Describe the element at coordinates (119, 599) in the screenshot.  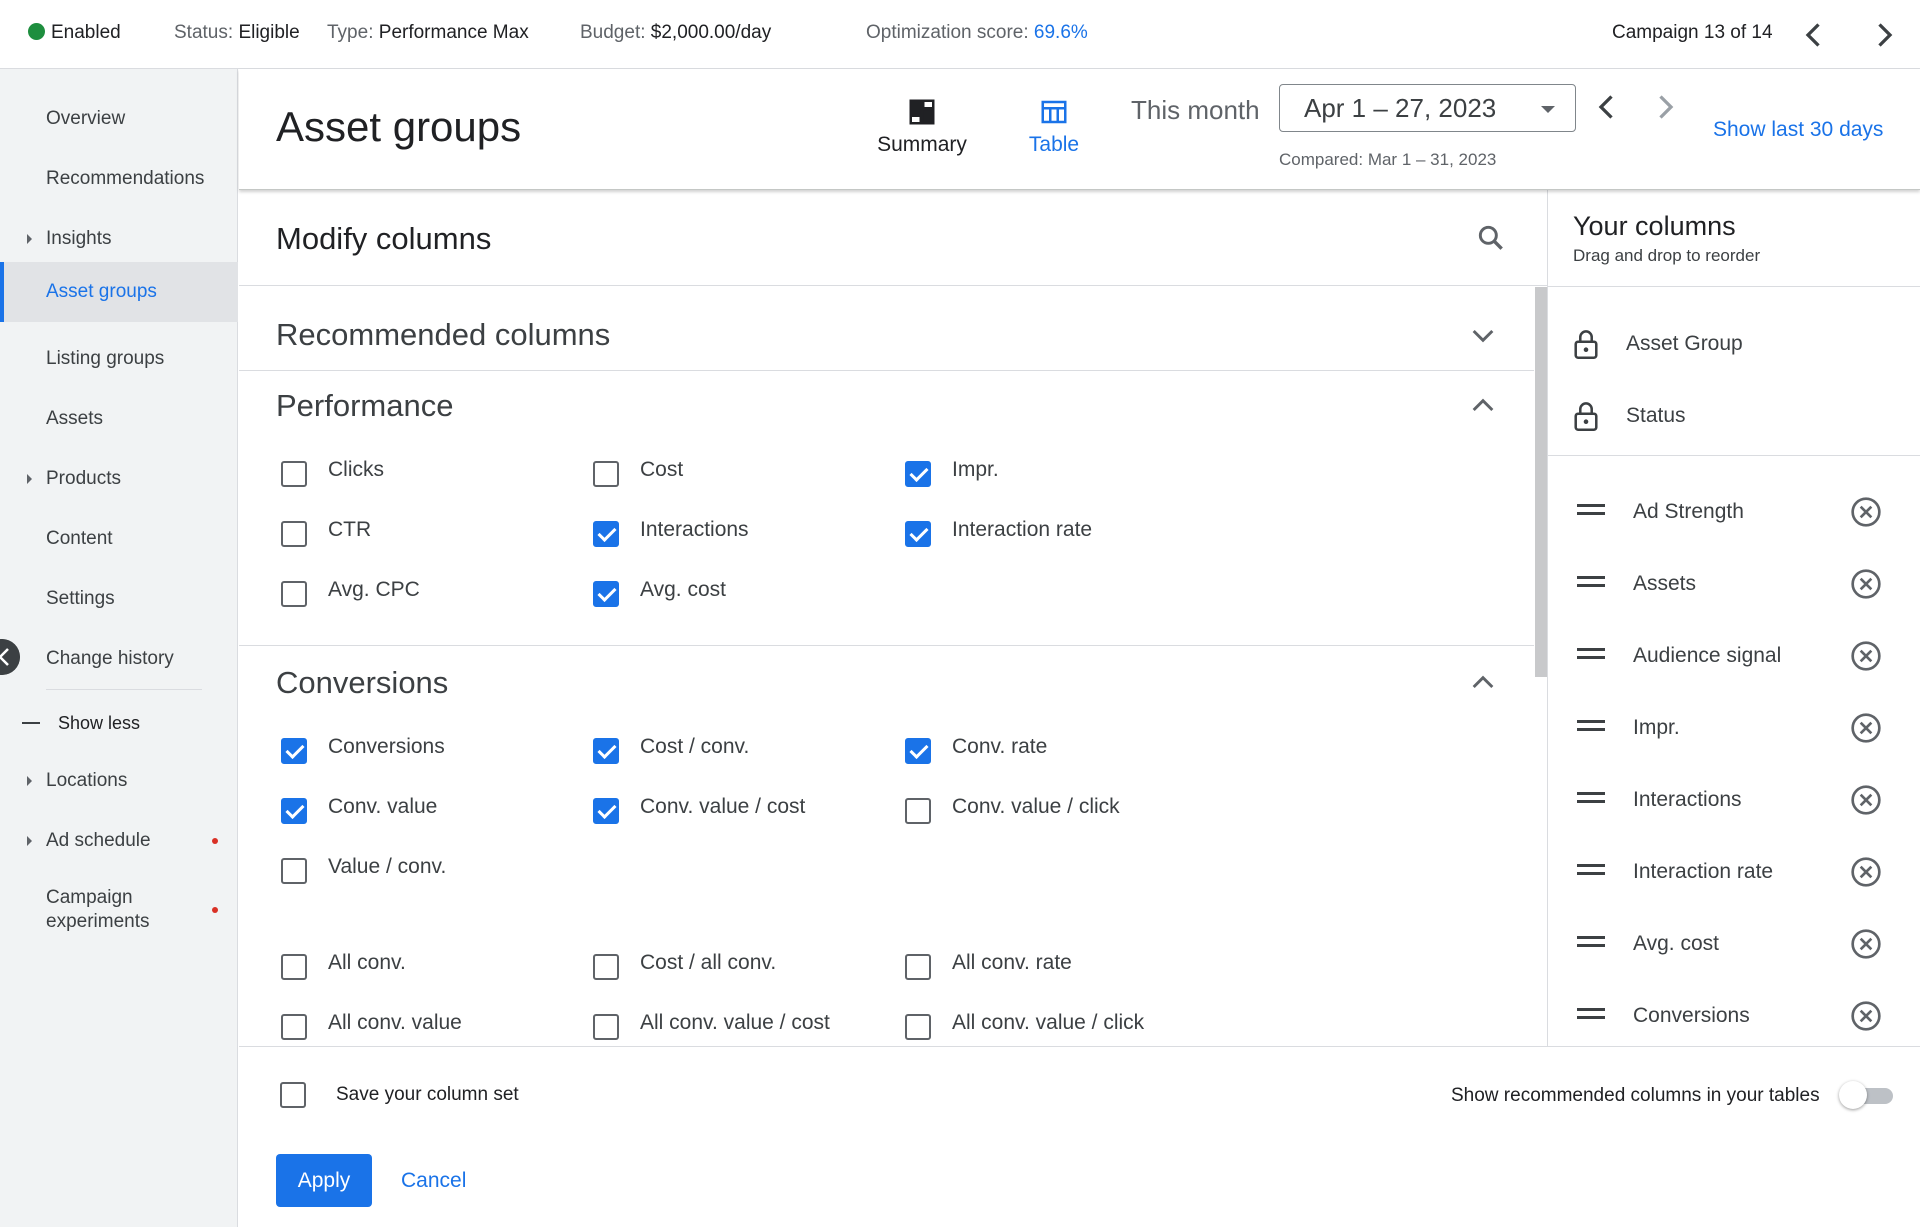
I see `sidebar-item-settings: Settings` at that location.